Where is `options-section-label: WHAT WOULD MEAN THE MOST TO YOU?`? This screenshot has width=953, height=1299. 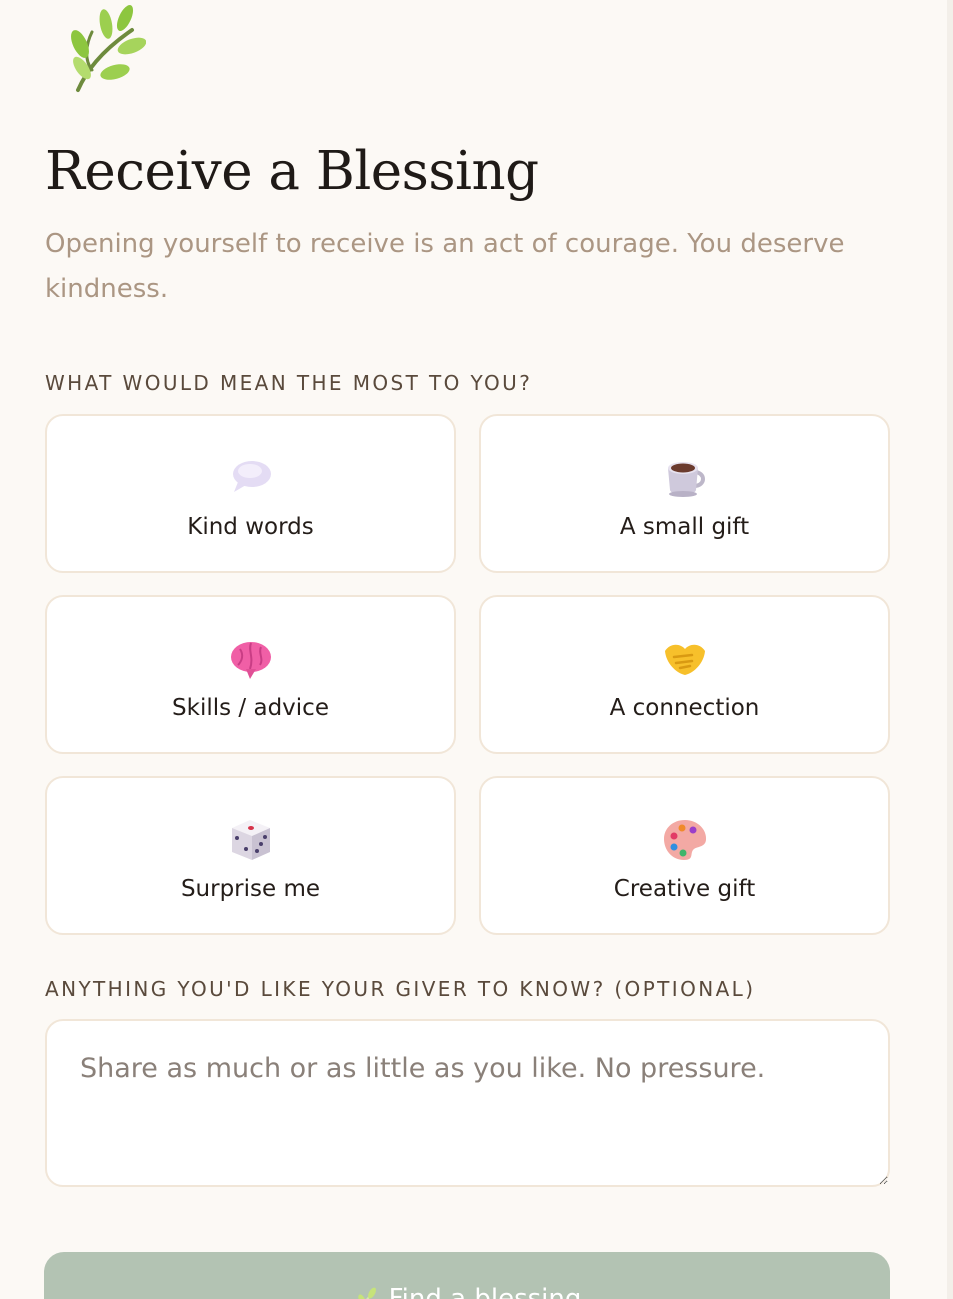
options-section-label: WHAT WOULD MEAN THE MOST TO YOU? is located at coordinates (289, 383).